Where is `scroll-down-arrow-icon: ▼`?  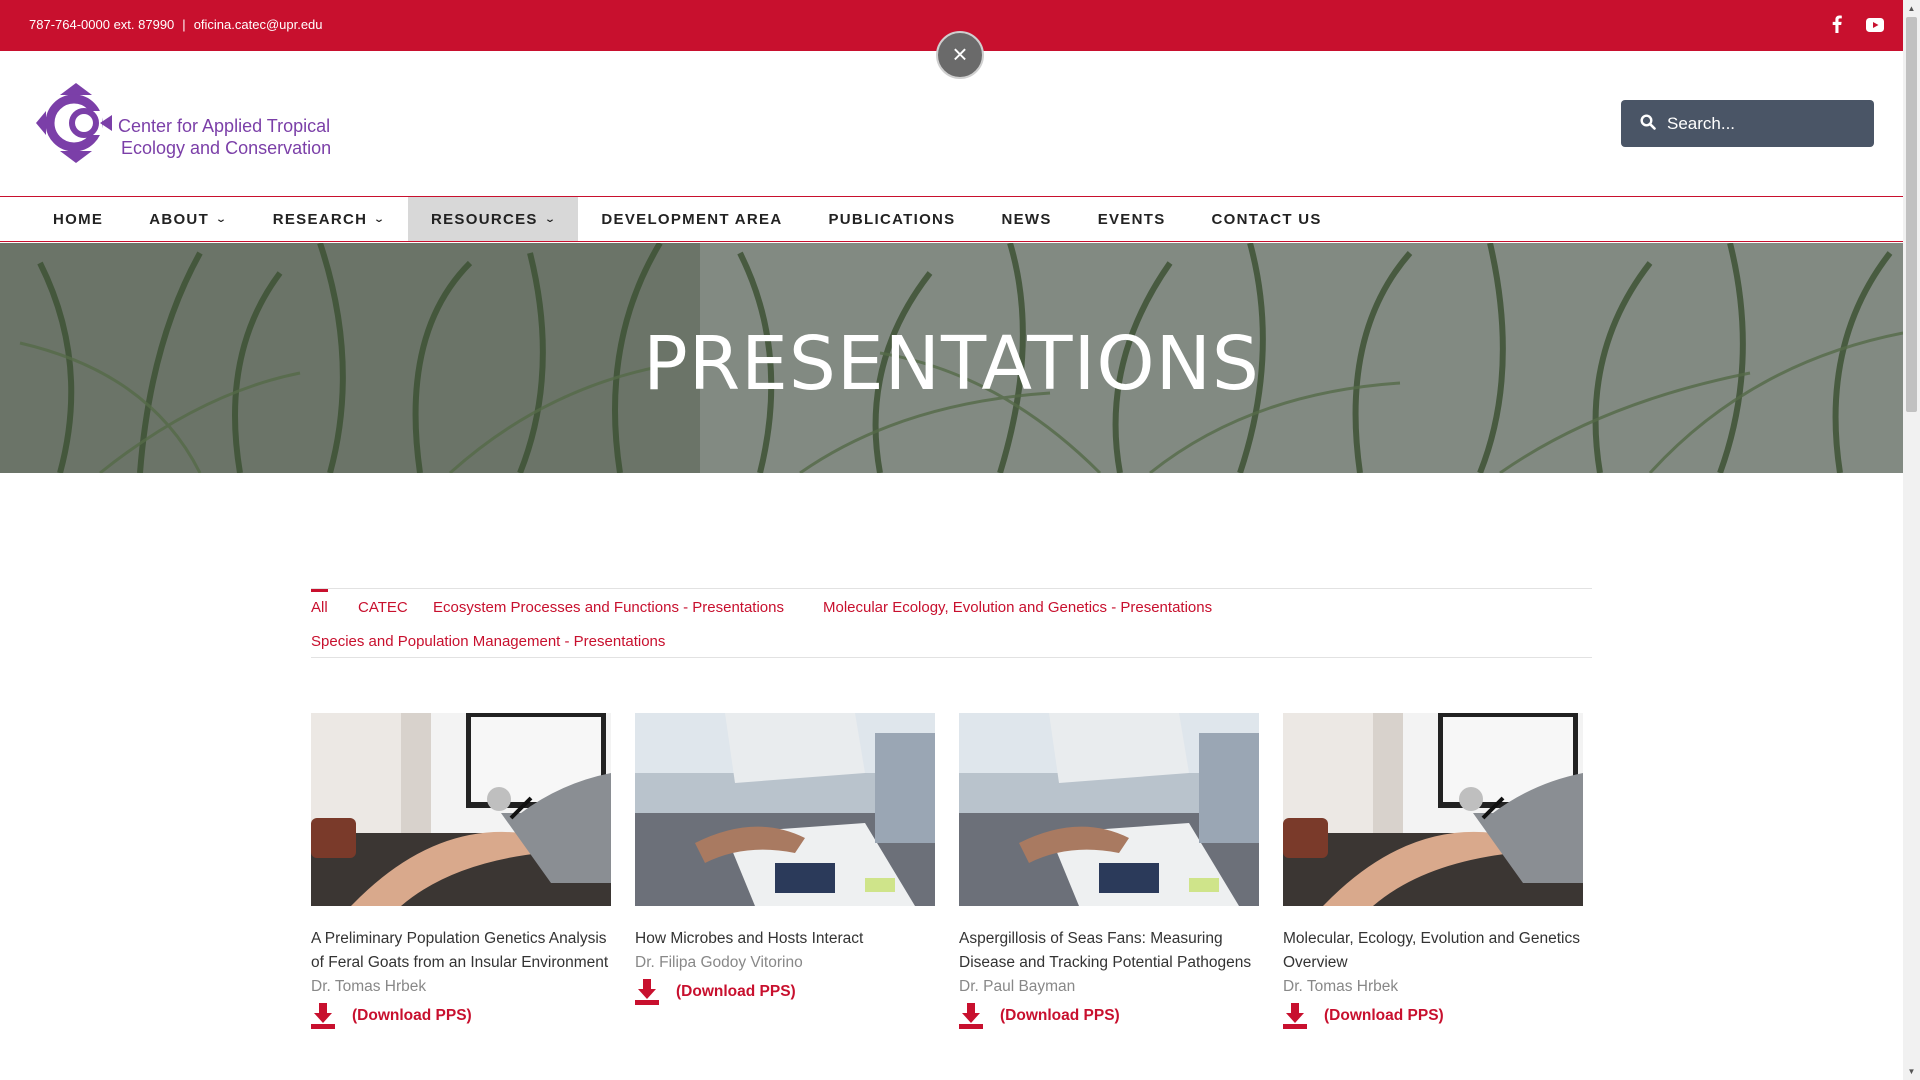 scroll-down-arrow-icon: ▼ is located at coordinates (1911, 1071).